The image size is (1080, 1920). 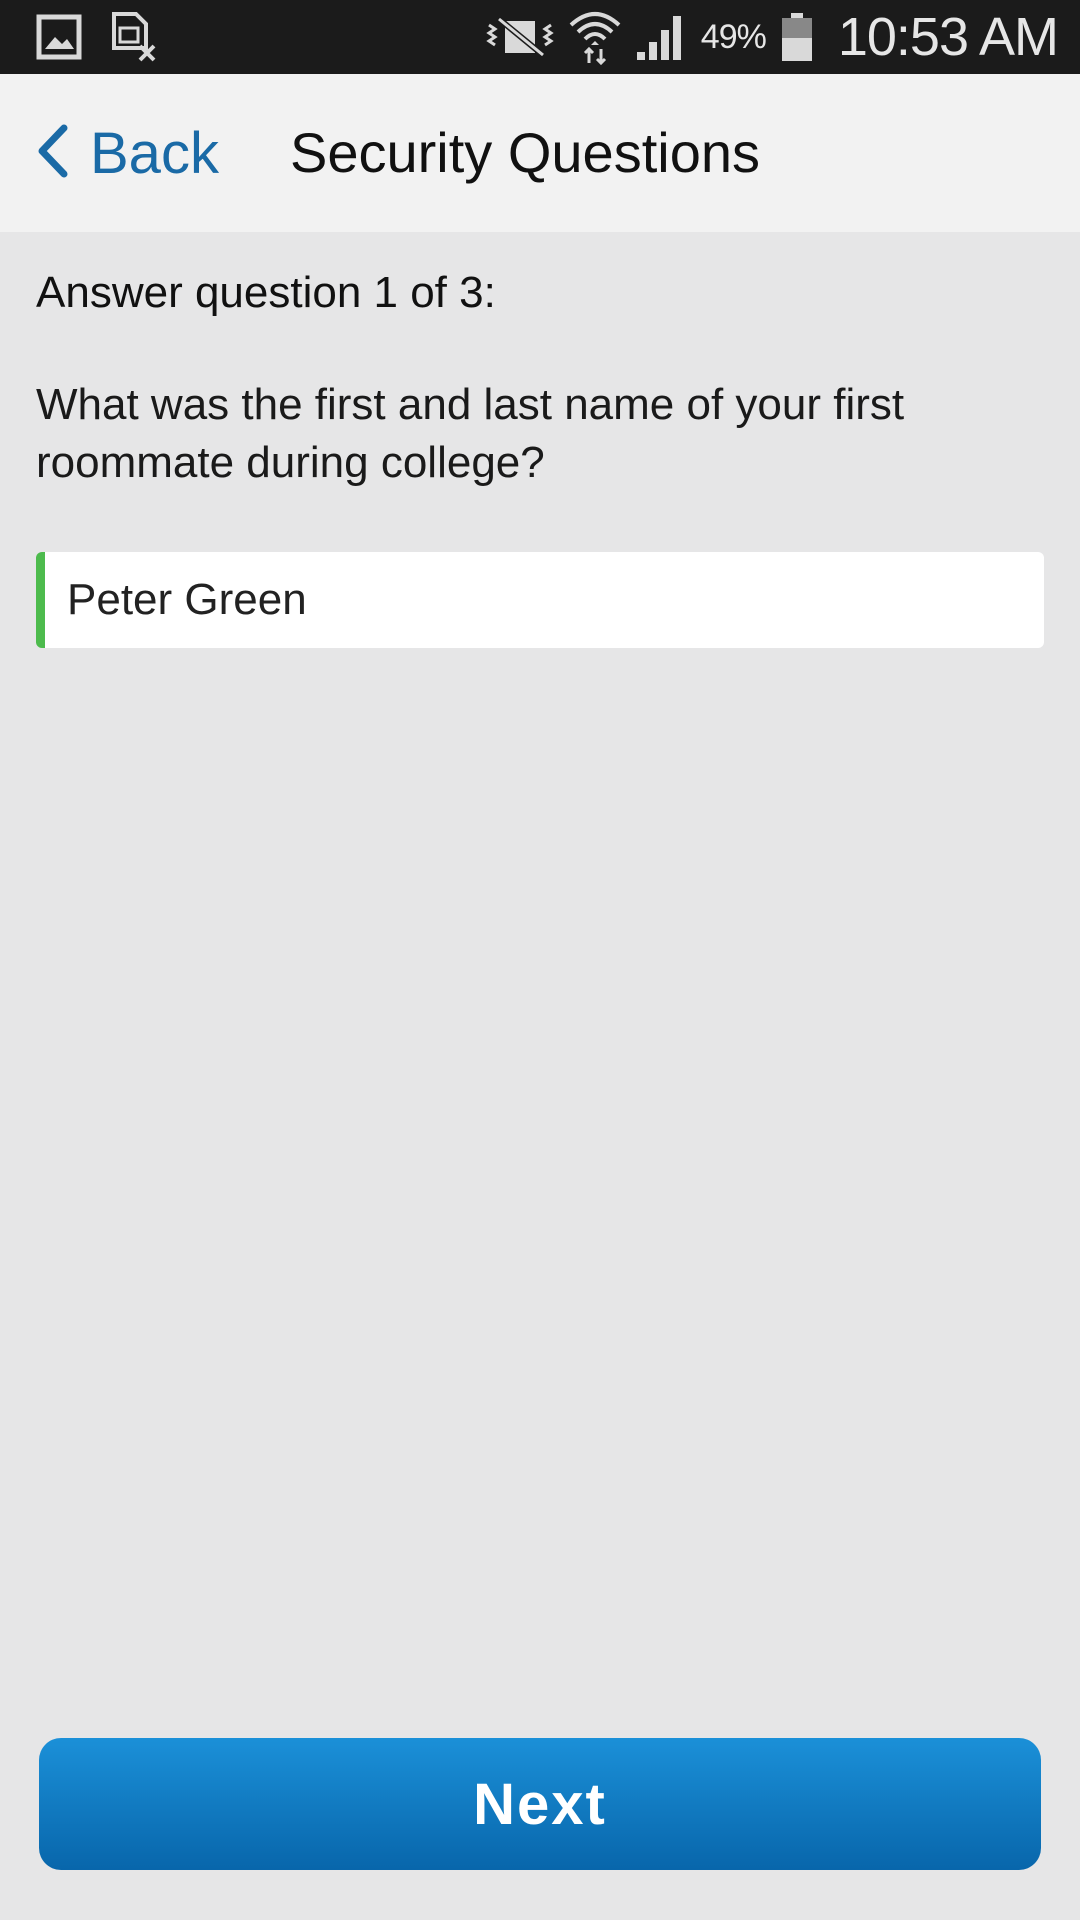 I want to click on sim-error-icon, so click(x=133, y=39).